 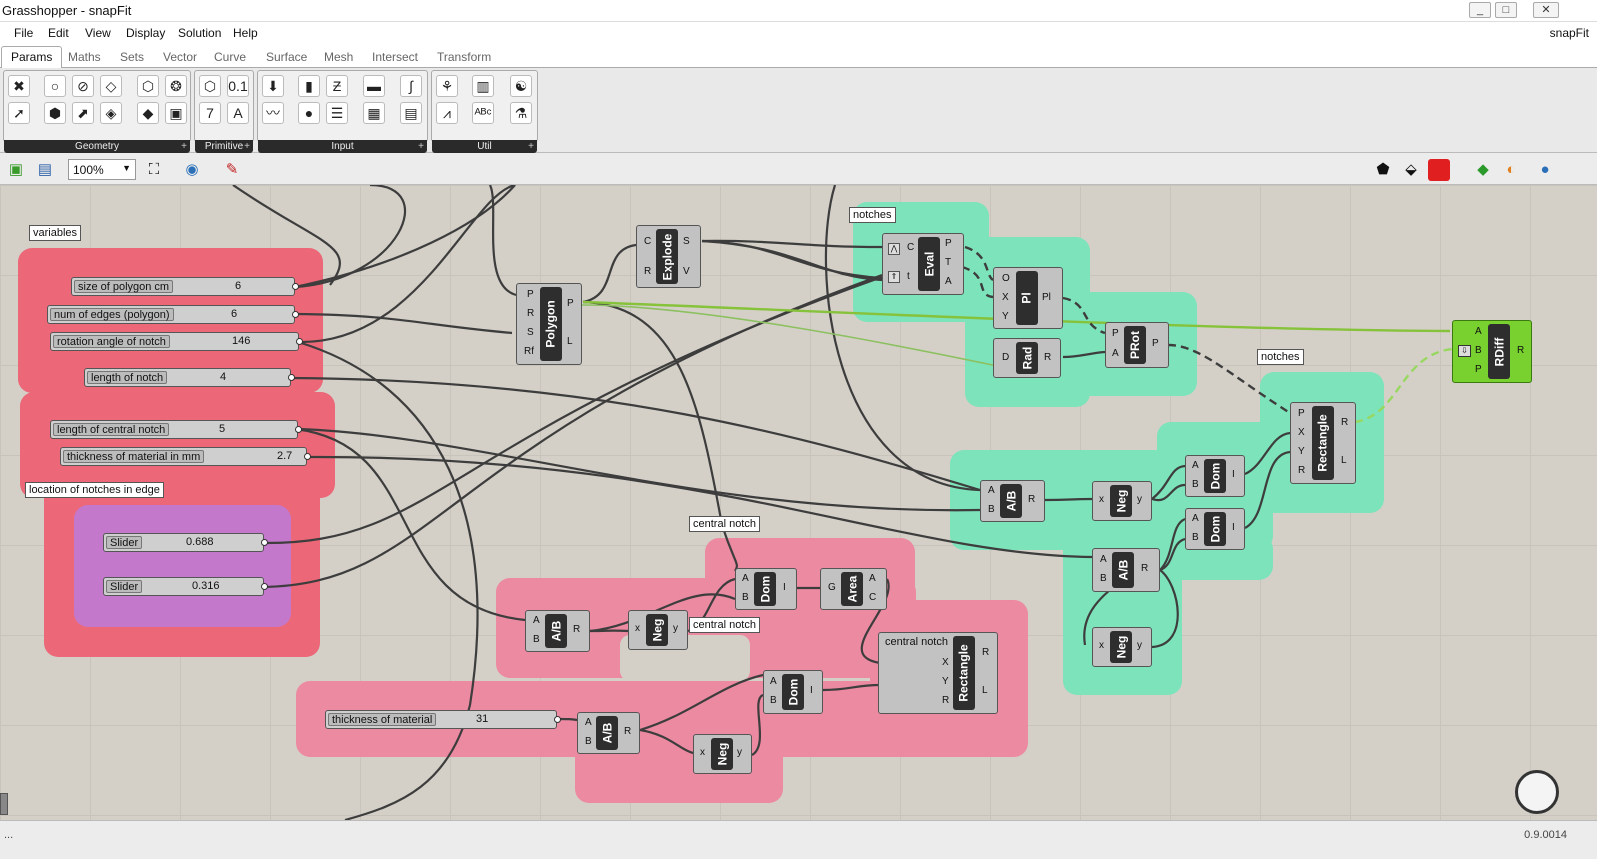 What do you see at coordinates (232, 170) in the screenshot?
I see `sketch-brush-icon: ✎` at bounding box center [232, 170].